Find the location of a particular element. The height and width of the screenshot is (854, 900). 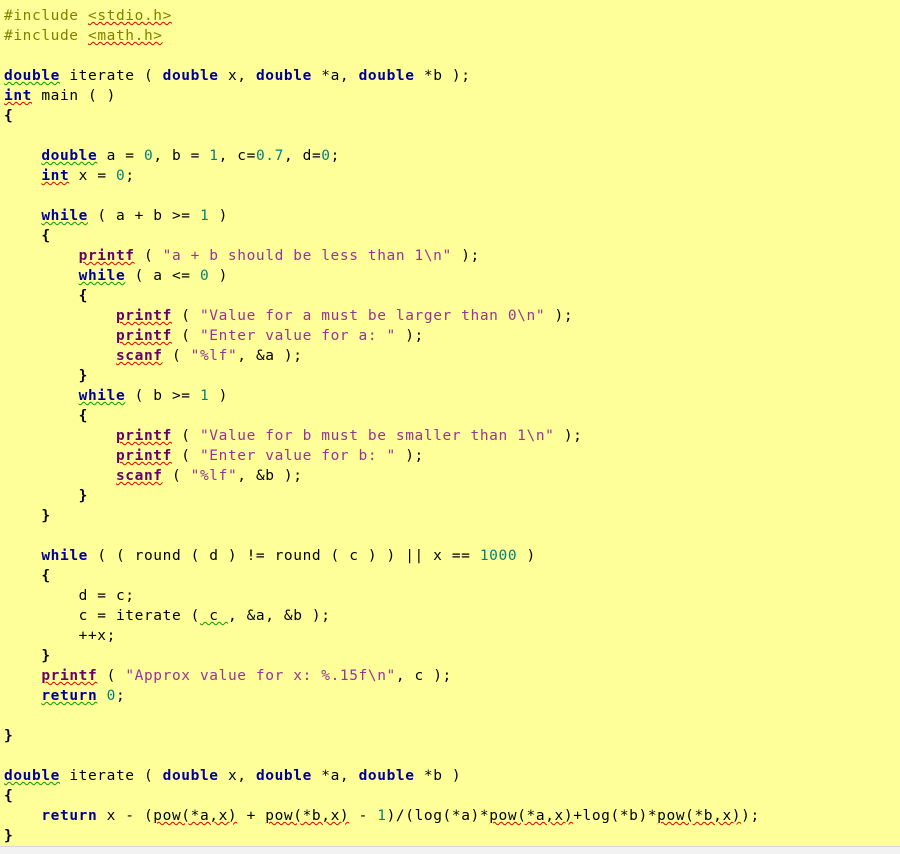

preprocessor-directive: #include is located at coordinates (41, 16).